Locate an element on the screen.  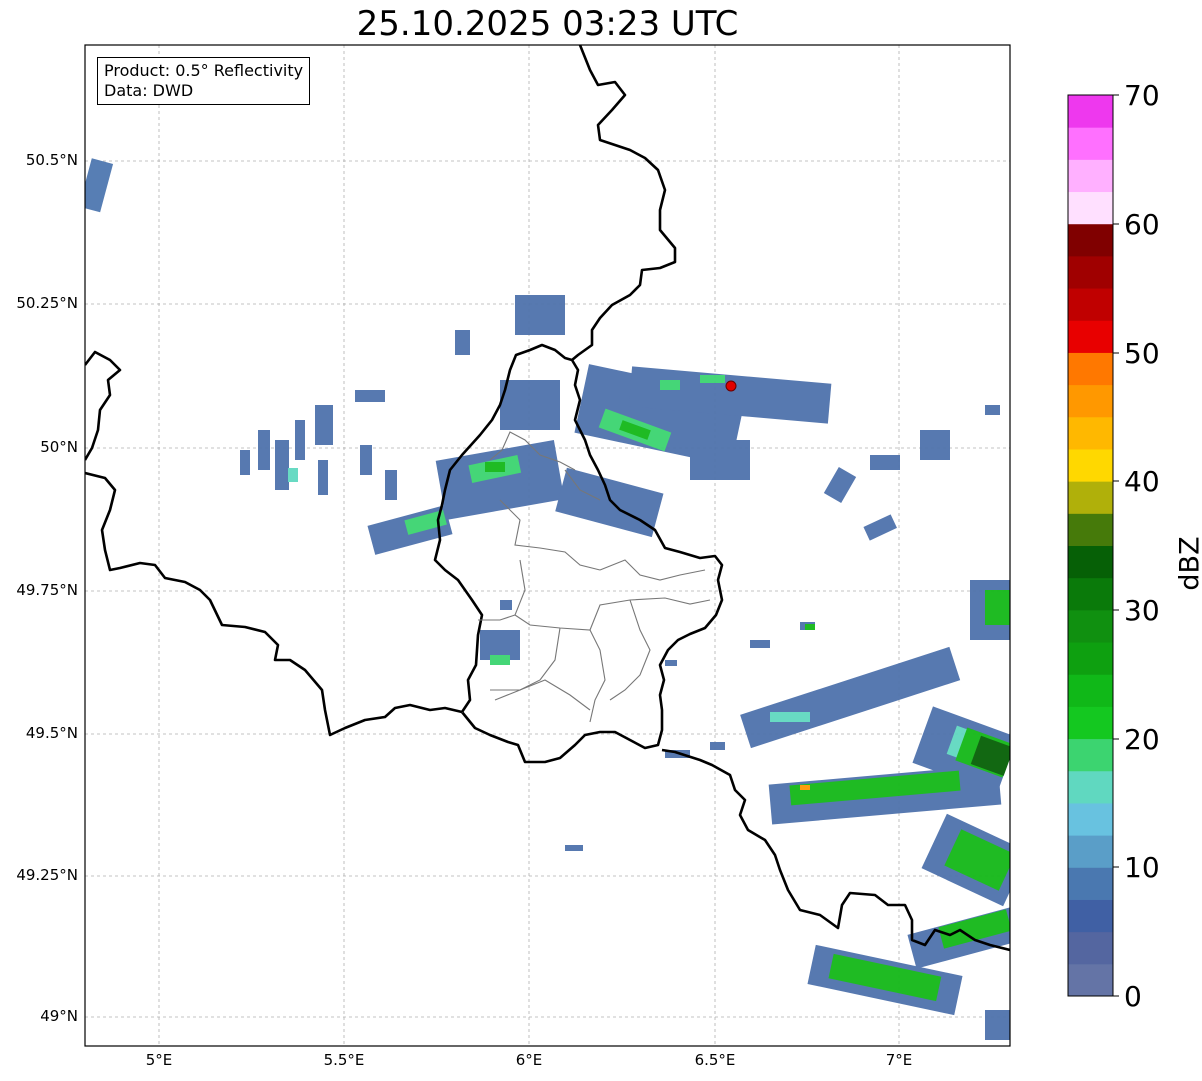
colorbar-tick-label: 30 is located at coordinates (1142, 610).